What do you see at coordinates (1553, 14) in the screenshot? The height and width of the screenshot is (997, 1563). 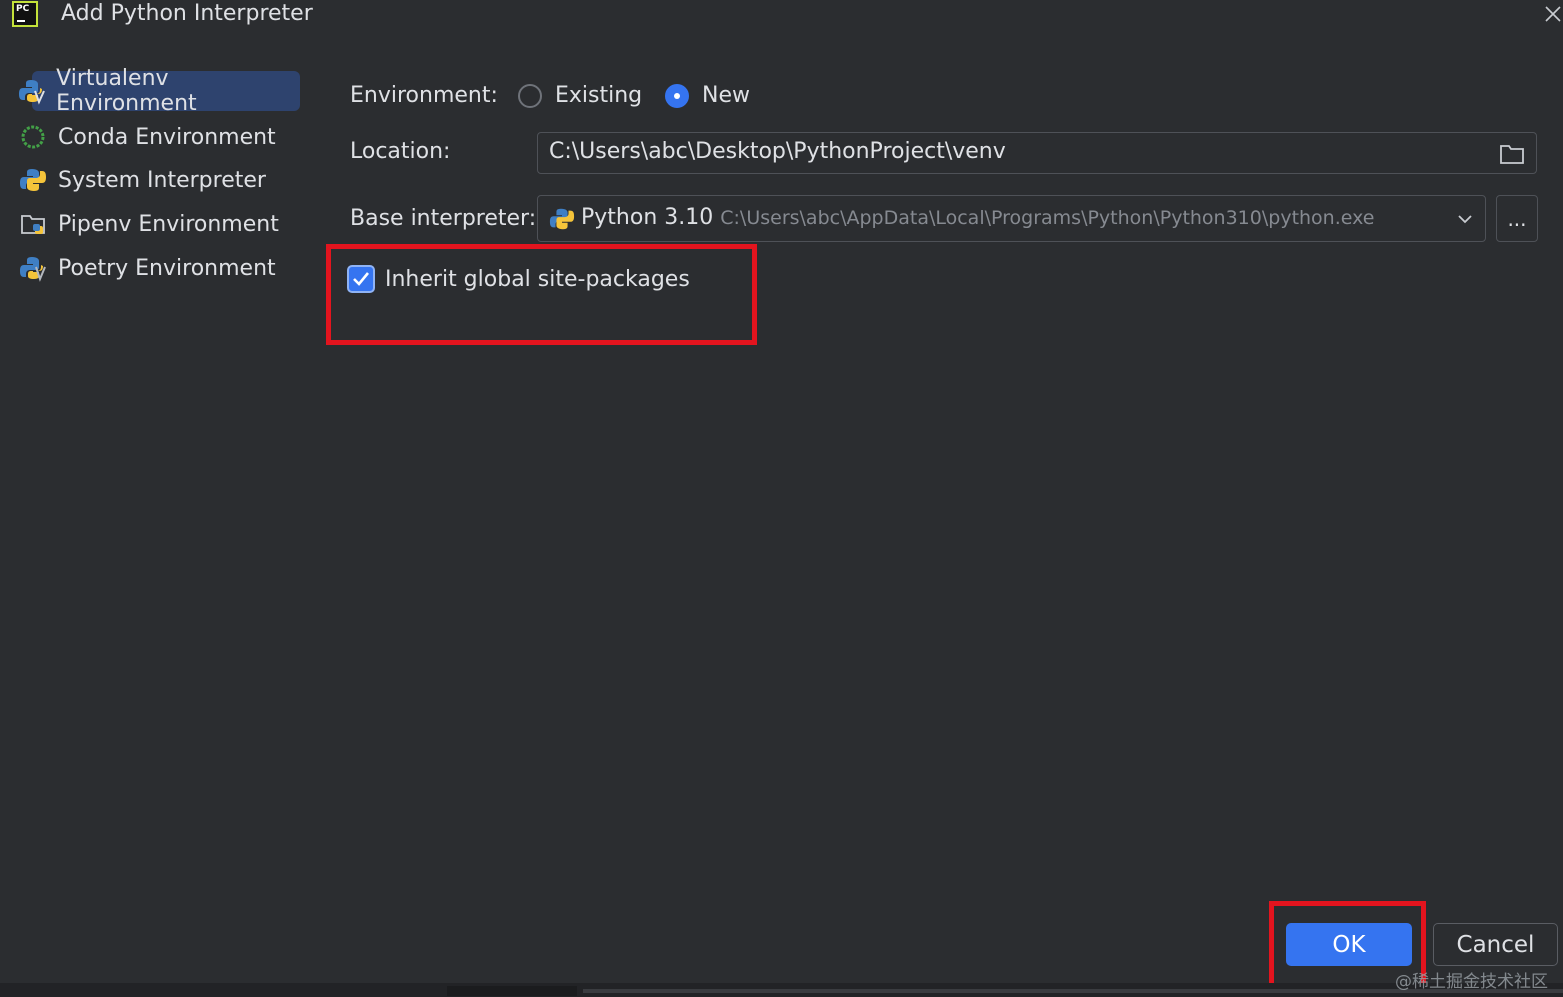 I see `close-icon` at bounding box center [1553, 14].